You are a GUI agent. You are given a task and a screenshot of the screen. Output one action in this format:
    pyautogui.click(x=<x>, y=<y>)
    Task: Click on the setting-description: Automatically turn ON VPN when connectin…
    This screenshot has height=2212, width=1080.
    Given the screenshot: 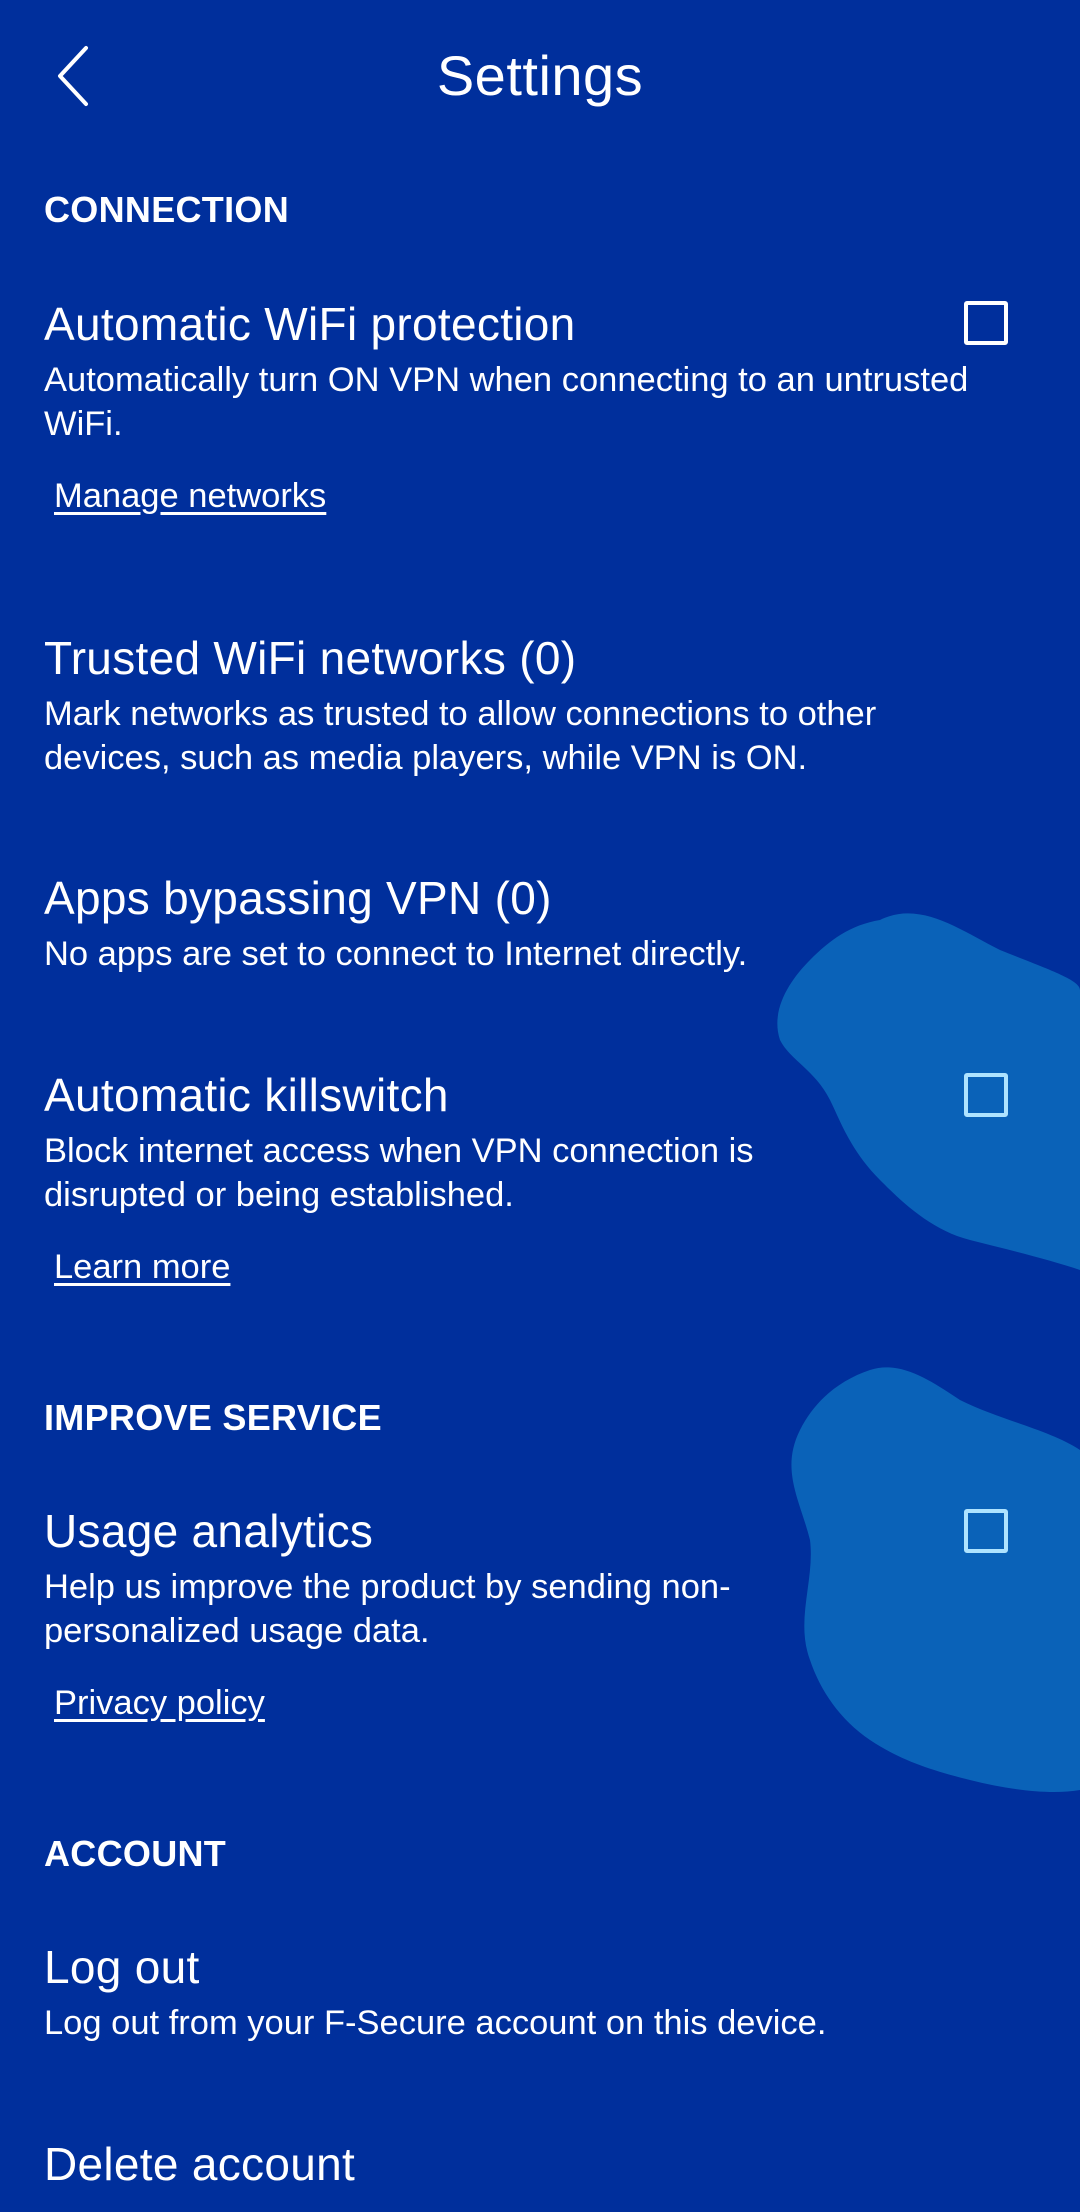 What is the action you would take?
    pyautogui.click(x=506, y=402)
    